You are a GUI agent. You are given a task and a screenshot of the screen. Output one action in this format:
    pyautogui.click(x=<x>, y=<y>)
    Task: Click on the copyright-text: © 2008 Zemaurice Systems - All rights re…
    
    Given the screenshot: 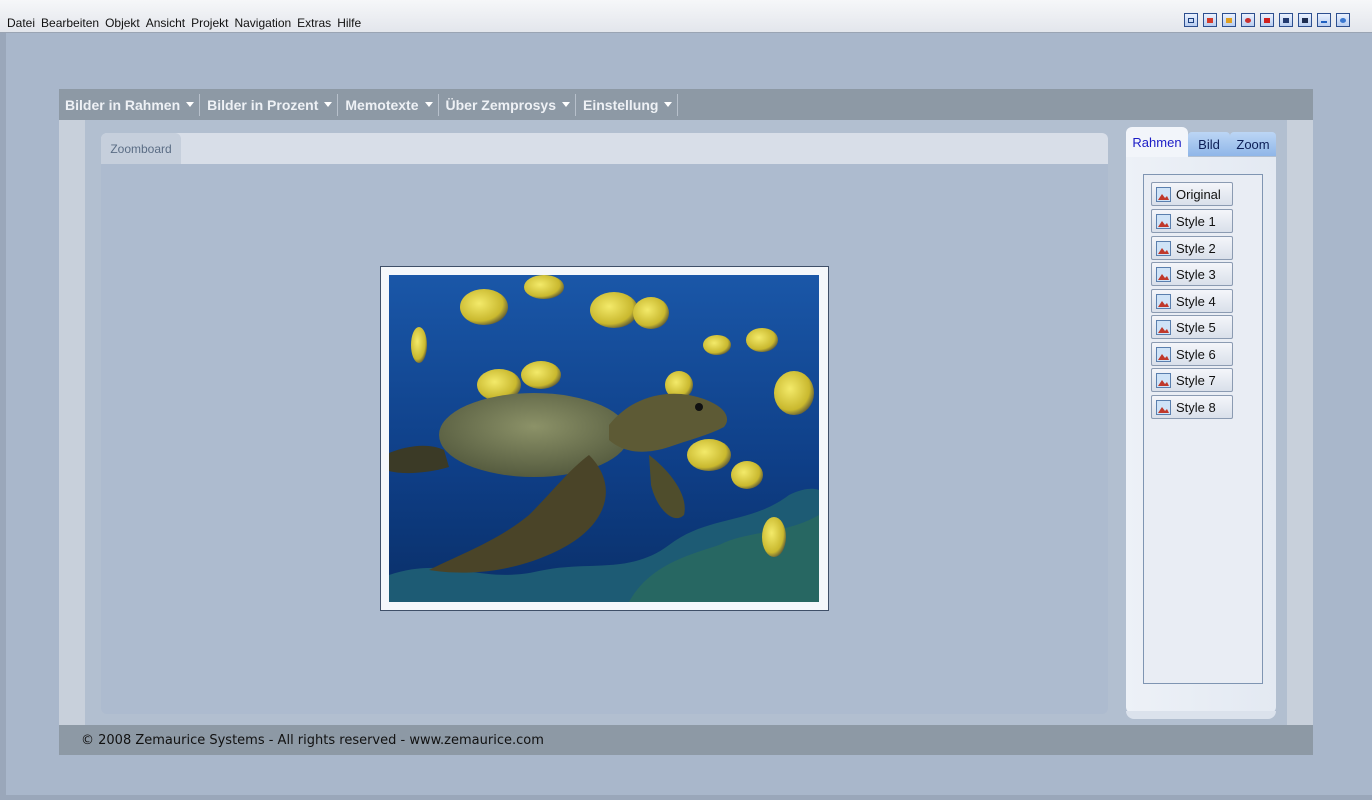 What is the action you would take?
    pyautogui.click(x=312, y=740)
    